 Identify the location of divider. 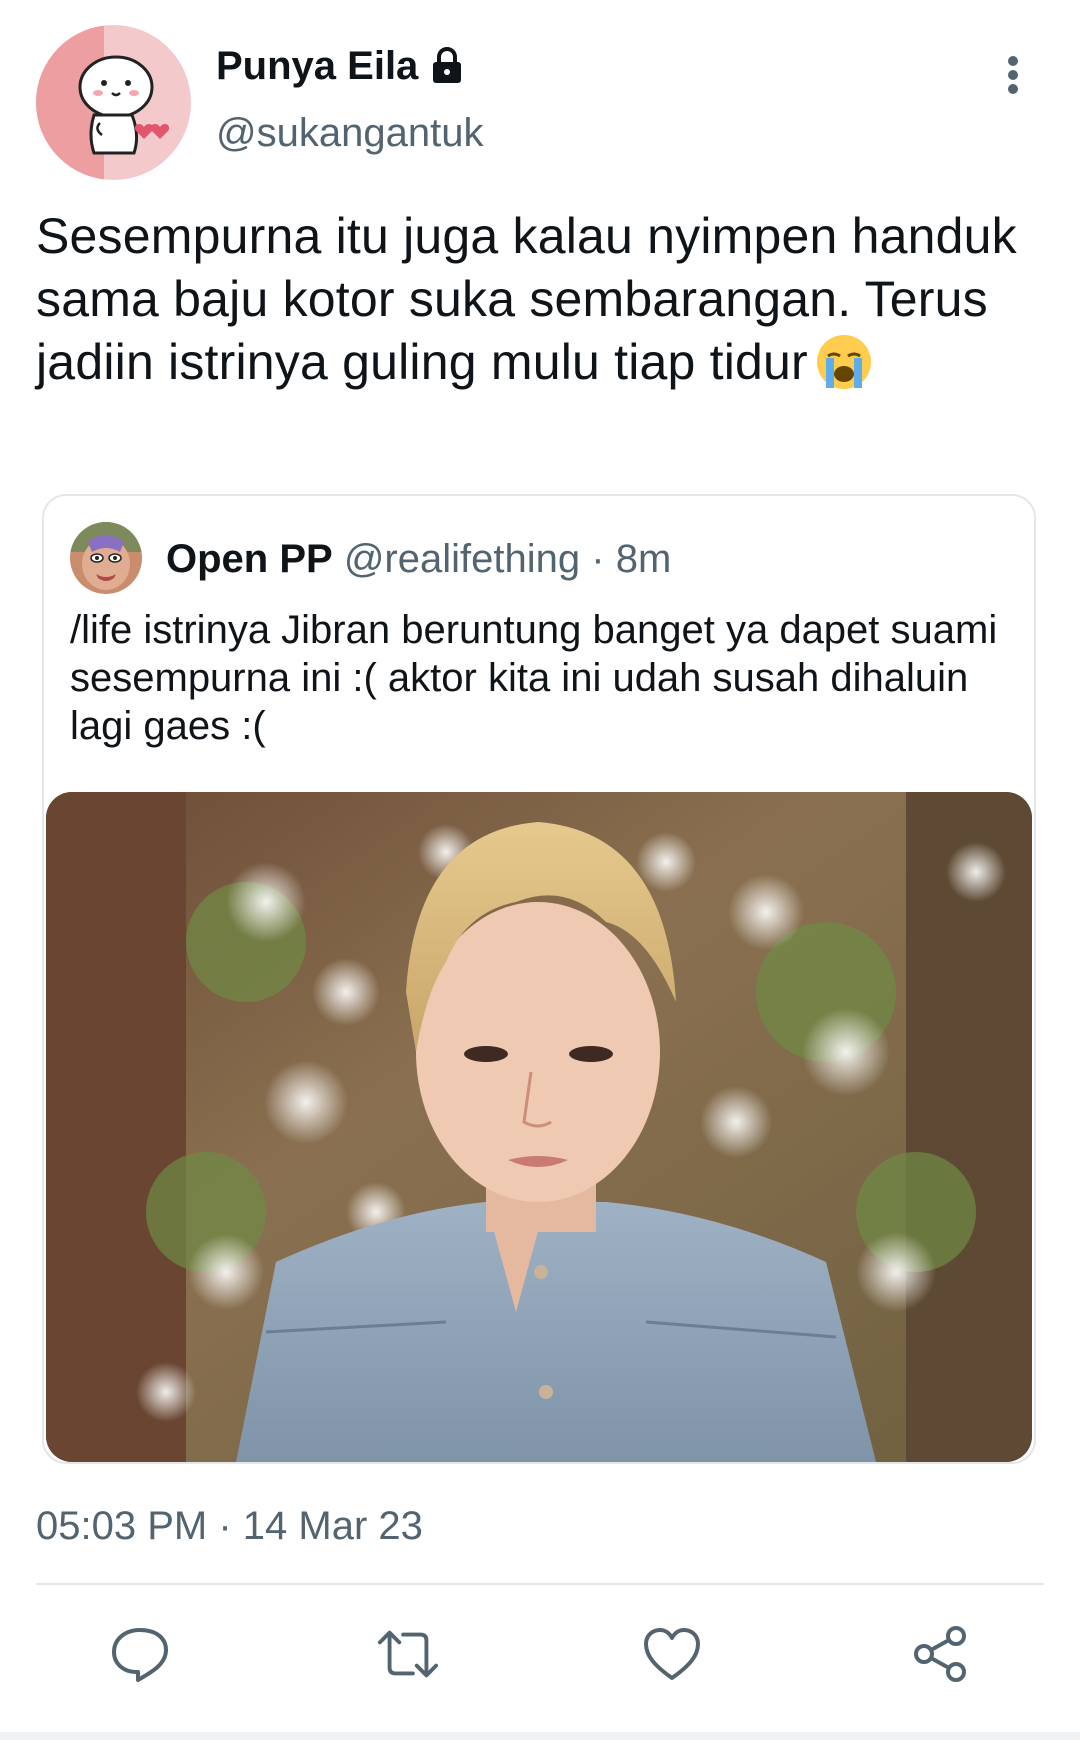
(540, 1584).